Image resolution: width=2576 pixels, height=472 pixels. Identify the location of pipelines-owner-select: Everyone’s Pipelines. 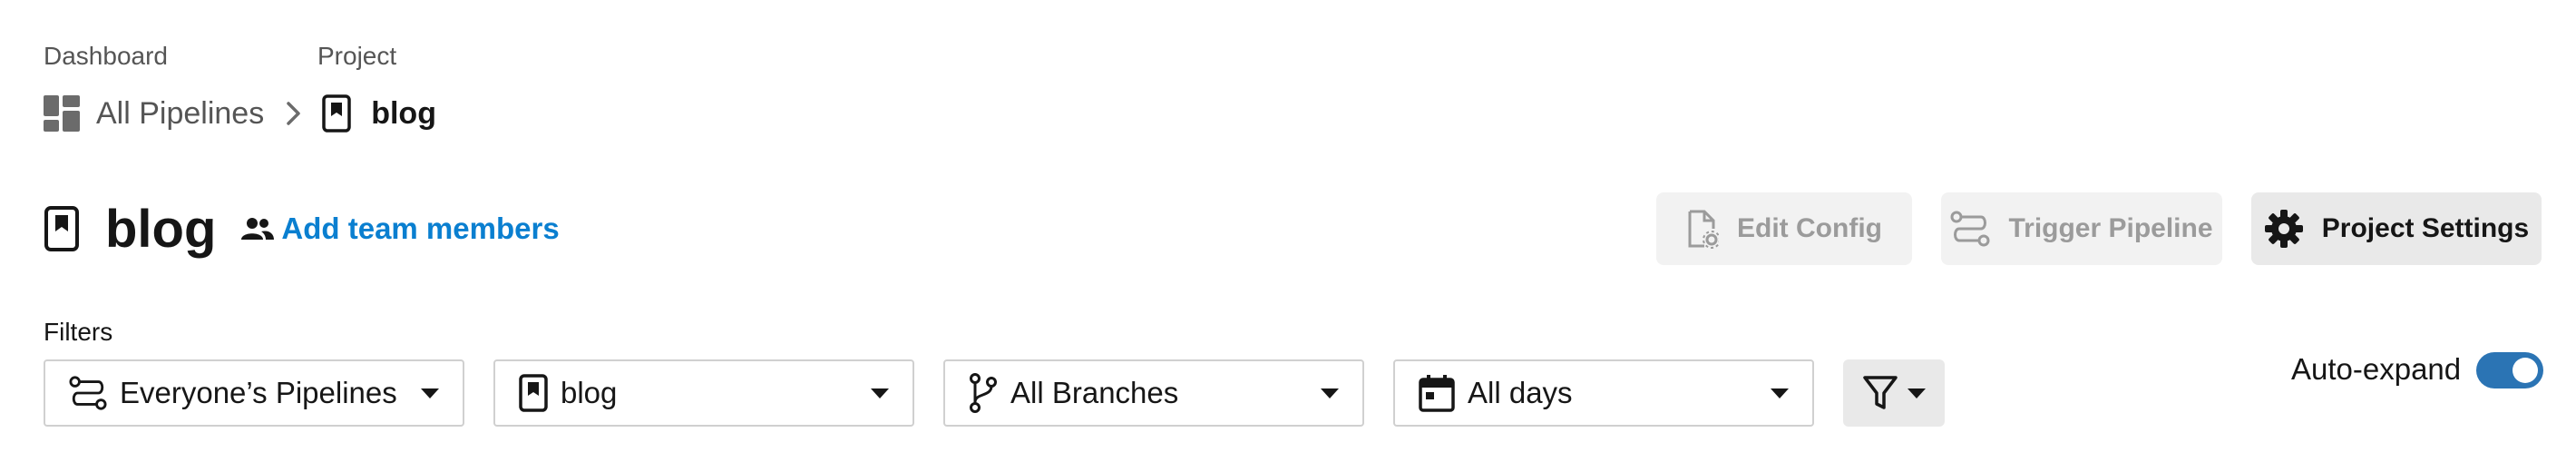
(254, 393).